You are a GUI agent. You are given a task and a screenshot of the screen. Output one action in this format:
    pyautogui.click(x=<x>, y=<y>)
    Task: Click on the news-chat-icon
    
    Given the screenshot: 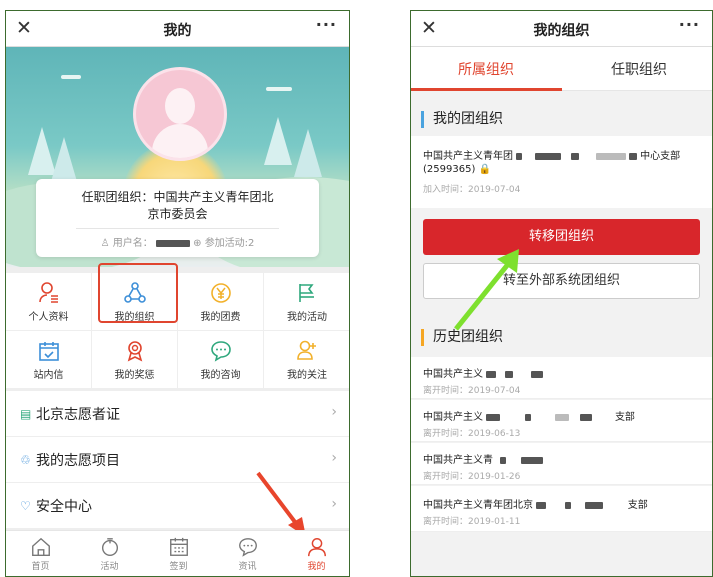 What is the action you would take?
    pyautogui.click(x=247, y=547)
    